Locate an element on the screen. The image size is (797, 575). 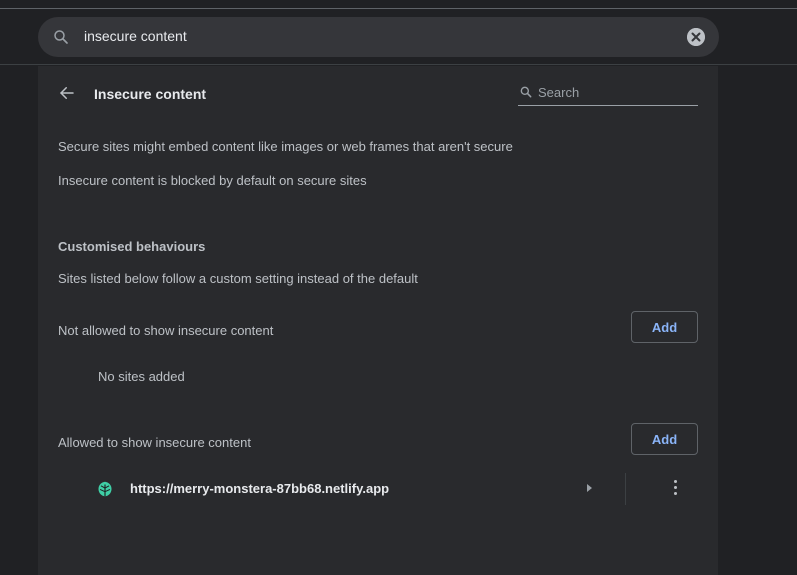
settings-search-input: insecure content is located at coordinates (135, 36).